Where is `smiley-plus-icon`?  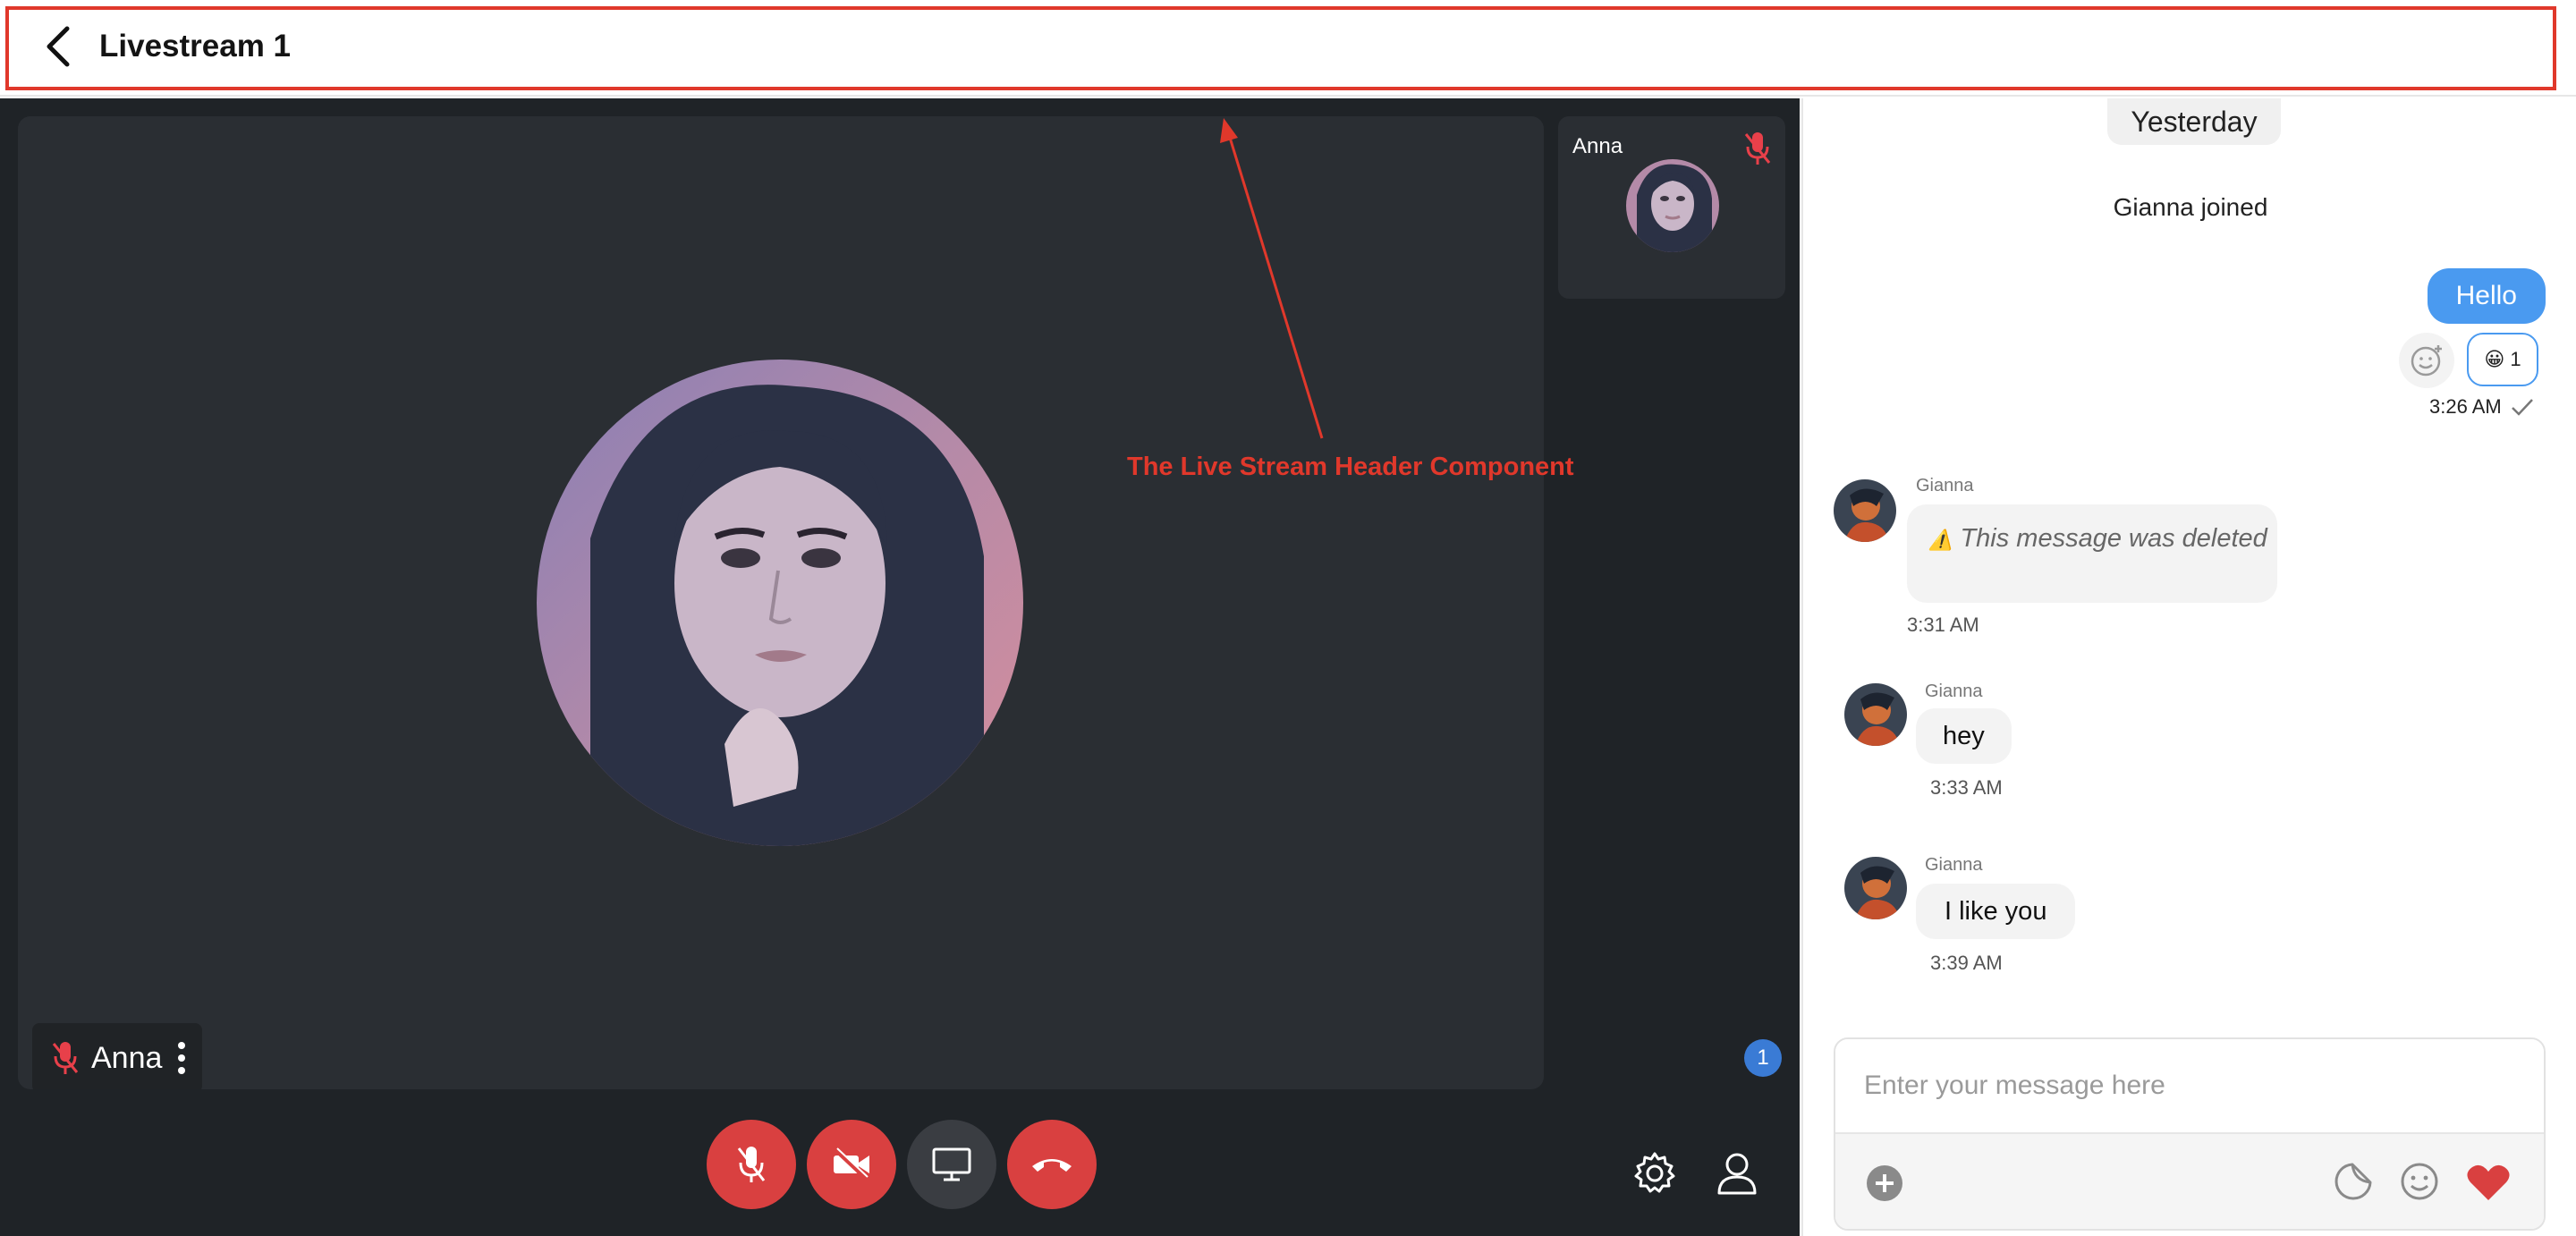 smiley-plus-icon is located at coordinates (2426, 361).